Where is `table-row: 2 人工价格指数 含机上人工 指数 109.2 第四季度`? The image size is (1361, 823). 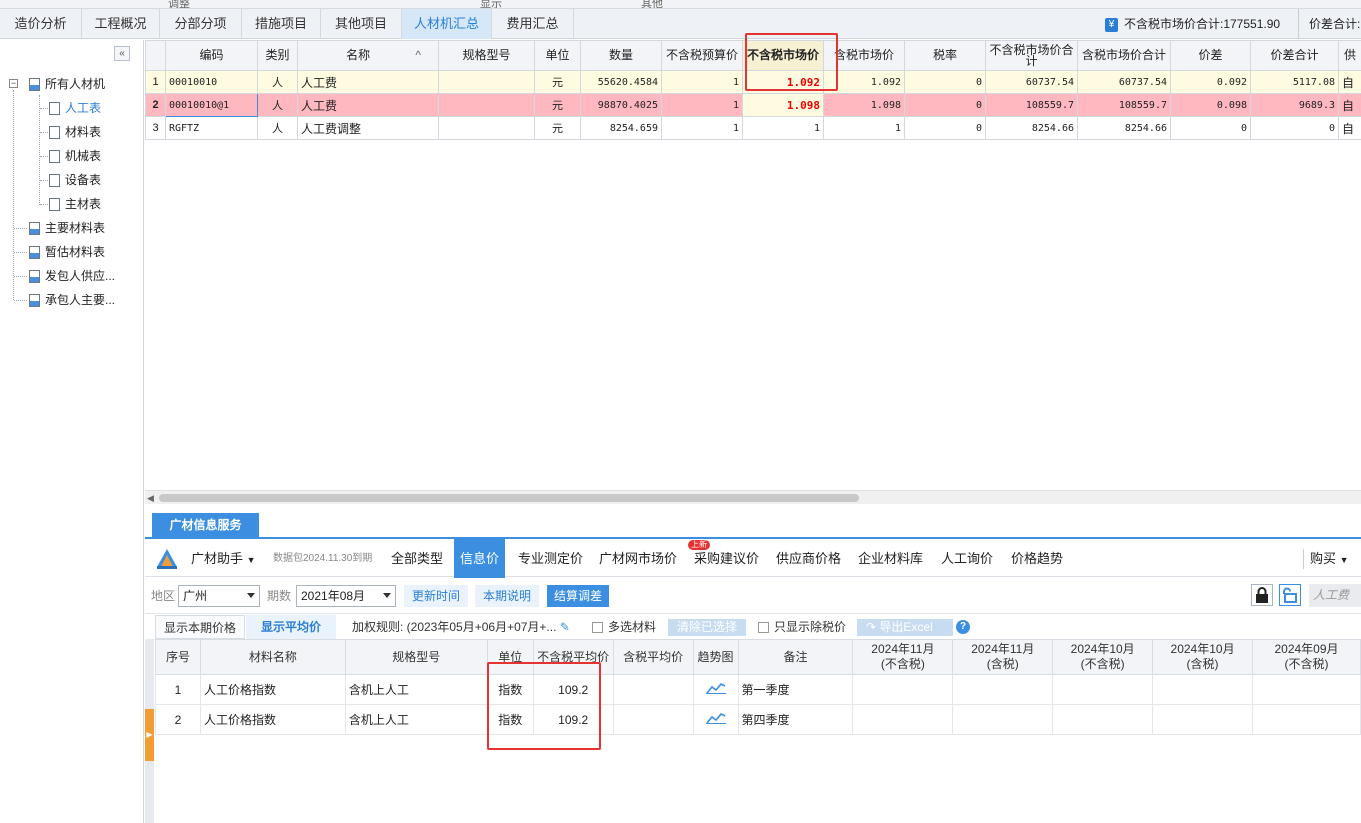
table-row: 2 人工价格指数 含机上人工 指数 109.2 第四季度 is located at coordinates (758, 719).